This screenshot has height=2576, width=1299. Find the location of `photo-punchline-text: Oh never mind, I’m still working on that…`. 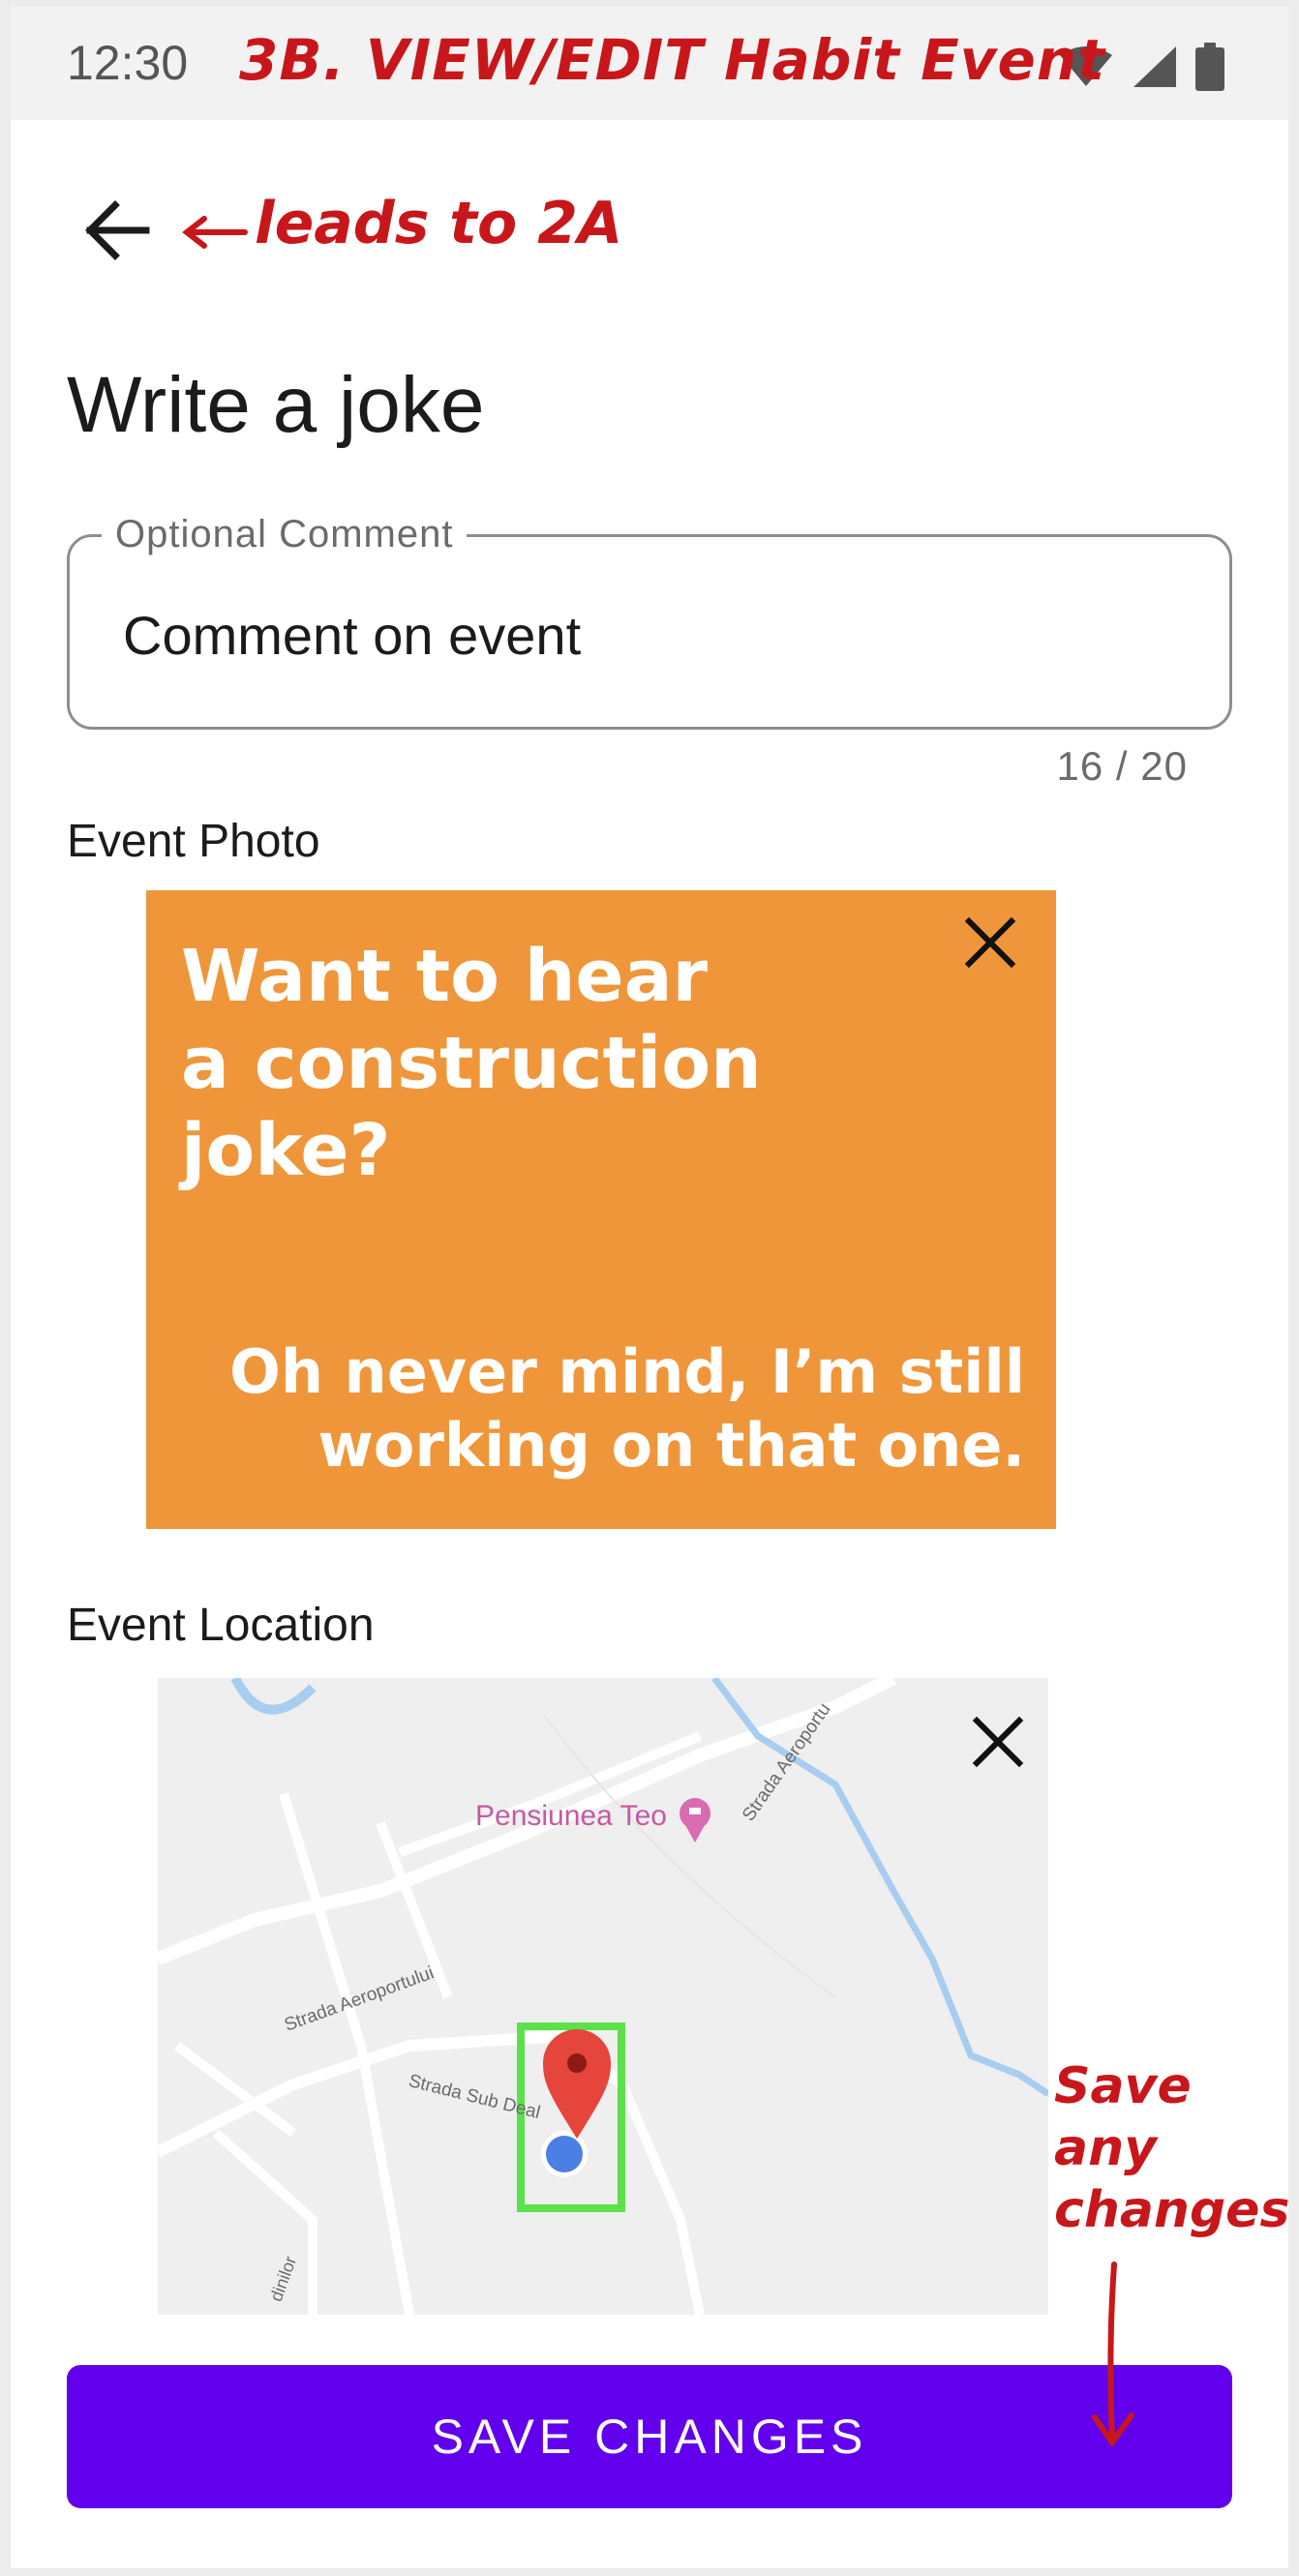

photo-punchline-text: Oh never mind, I’m still working on that… is located at coordinates (627, 1408).